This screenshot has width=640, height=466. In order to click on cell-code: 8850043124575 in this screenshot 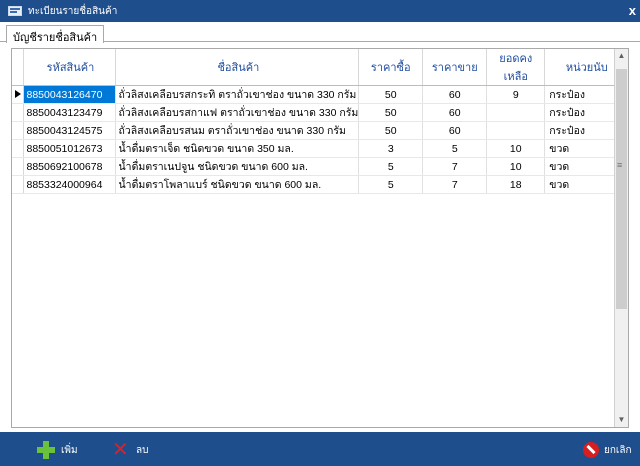, I will do `click(69, 130)`.